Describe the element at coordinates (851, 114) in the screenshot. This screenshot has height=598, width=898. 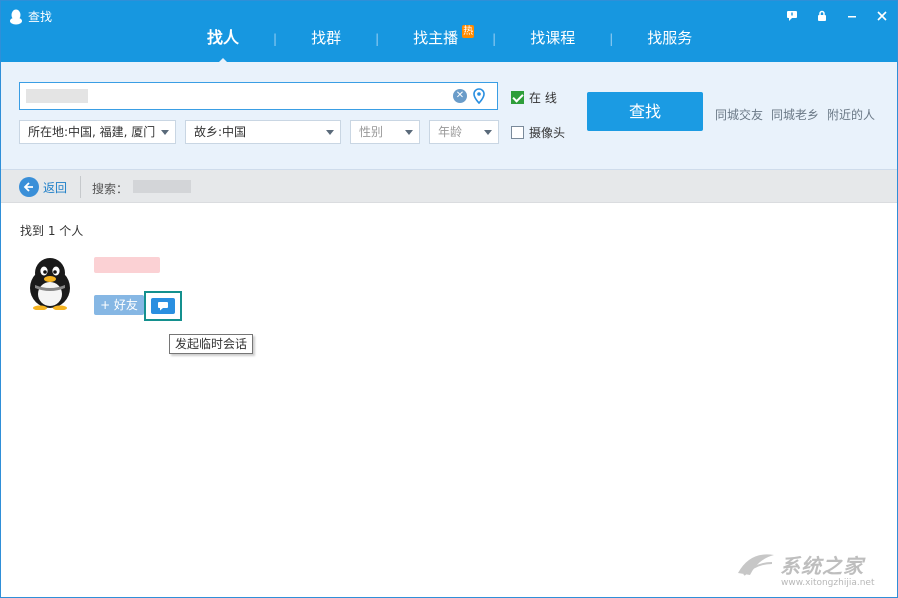
I see `quick-link-nearby-people: 附近的人` at that location.